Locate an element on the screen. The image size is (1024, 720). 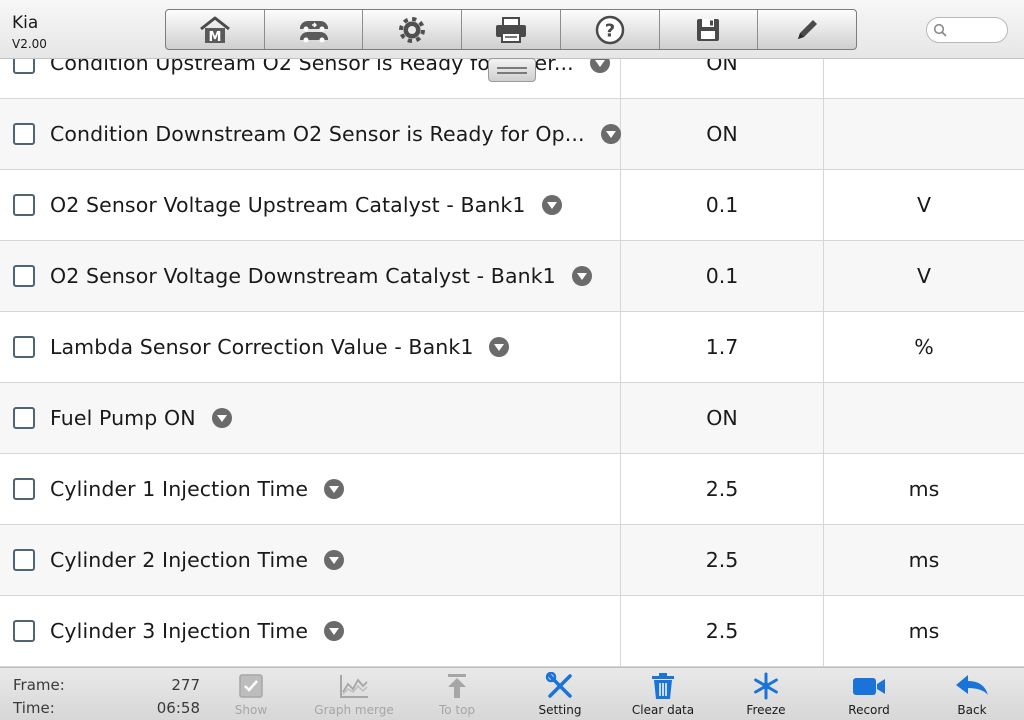
pull-handle is located at coordinates (512, 70).